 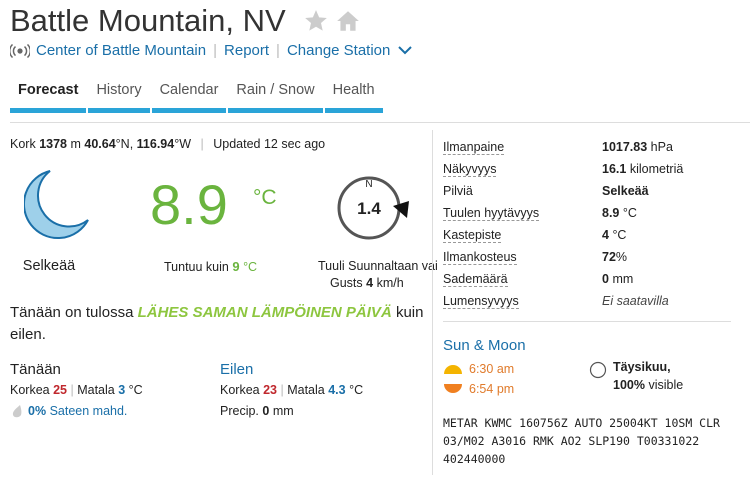 What do you see at coordinates (474, 147) in the screenshot?
I see `condition-label: Ilmanpaine` at bounding box center [474, 147].